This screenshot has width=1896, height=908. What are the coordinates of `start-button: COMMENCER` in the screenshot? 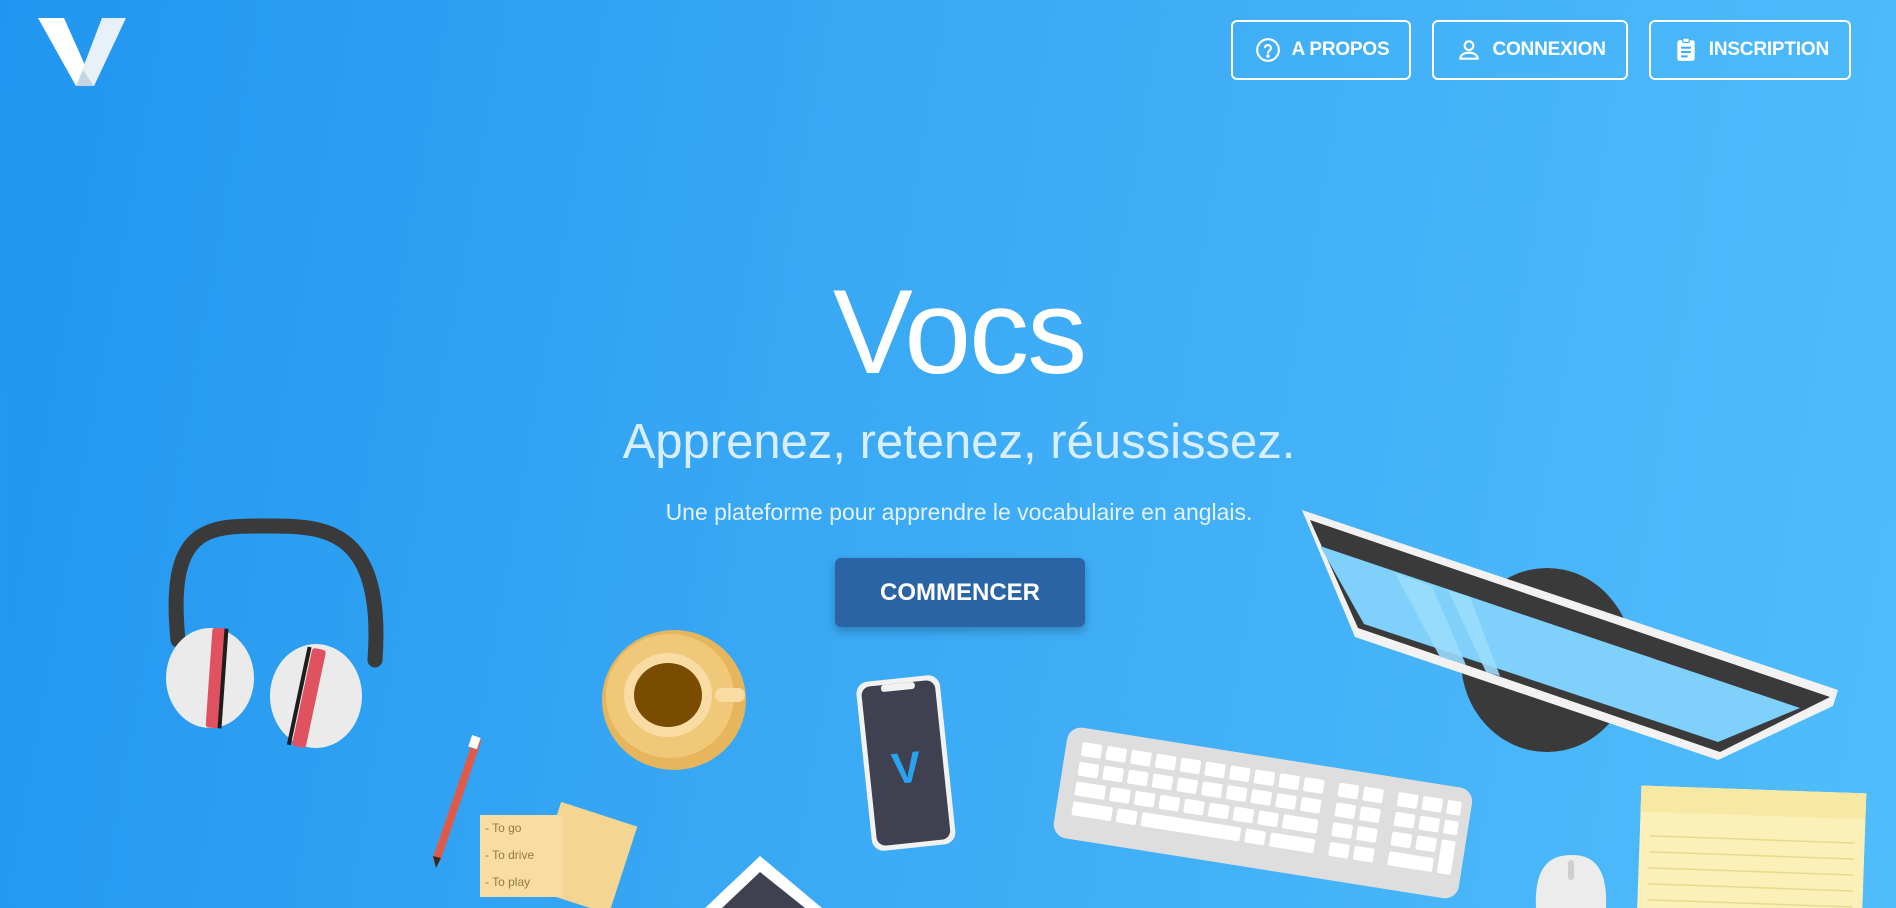 It's located at (960, 592).